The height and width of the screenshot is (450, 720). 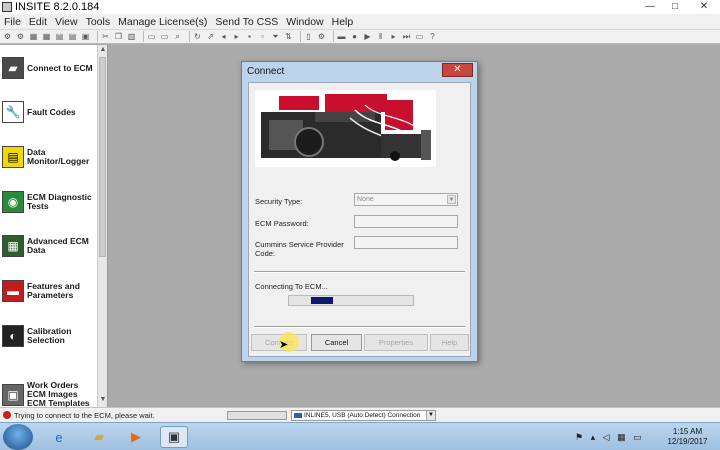 I want to click on properties-button: Properties, so click(x=396, y=342).